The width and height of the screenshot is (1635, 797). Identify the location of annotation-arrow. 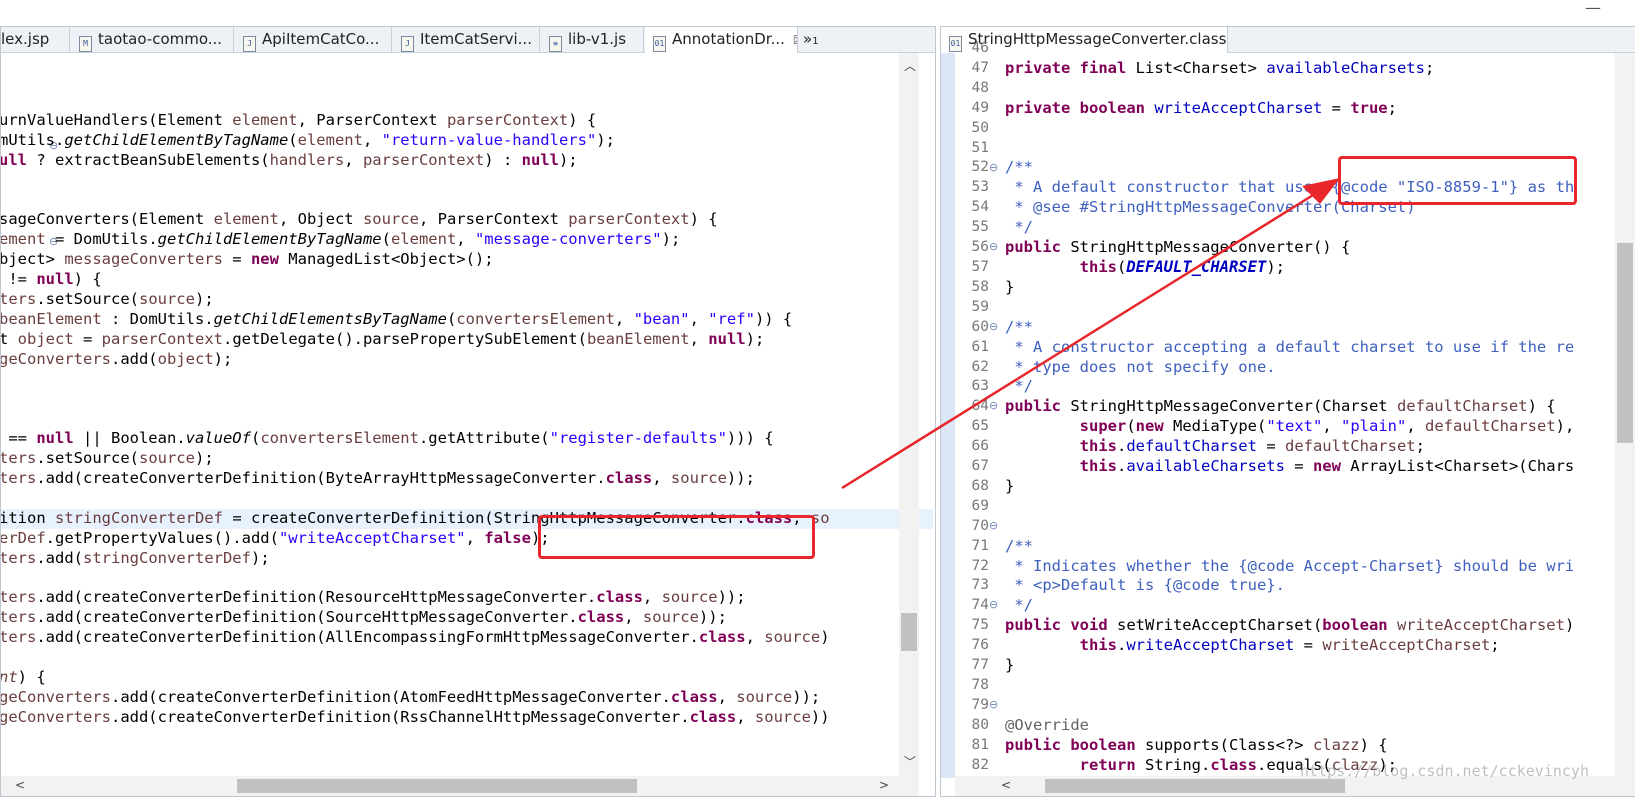
(1090, 334).